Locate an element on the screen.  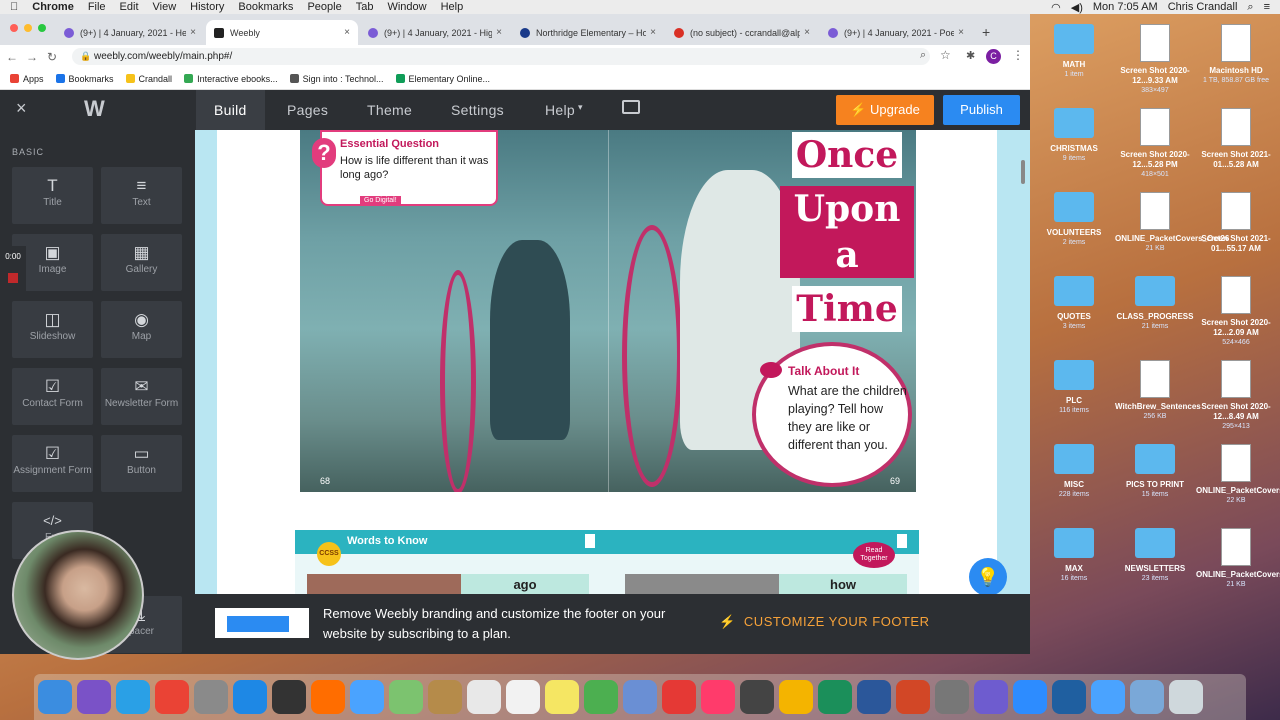
desktop-file: Screen Shot 2020-12...2.09 AM 524×466 is located at coordinates (1236, 312).